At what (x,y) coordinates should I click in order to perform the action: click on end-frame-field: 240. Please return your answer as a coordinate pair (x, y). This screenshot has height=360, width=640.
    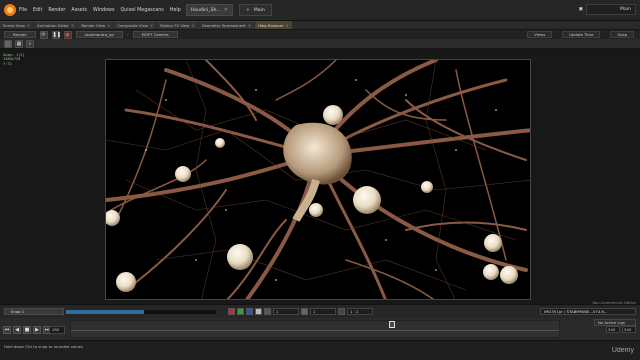
    Looking at the image, I should click on (629, 329).